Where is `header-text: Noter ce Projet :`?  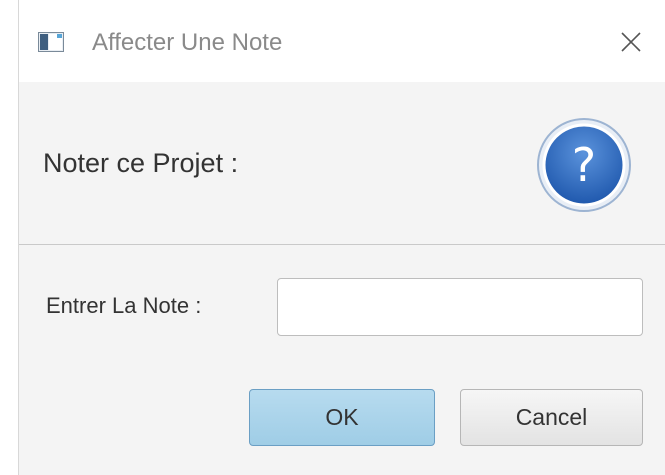 header-text: Noter ce Projet : is located at coordinates (141, 163).